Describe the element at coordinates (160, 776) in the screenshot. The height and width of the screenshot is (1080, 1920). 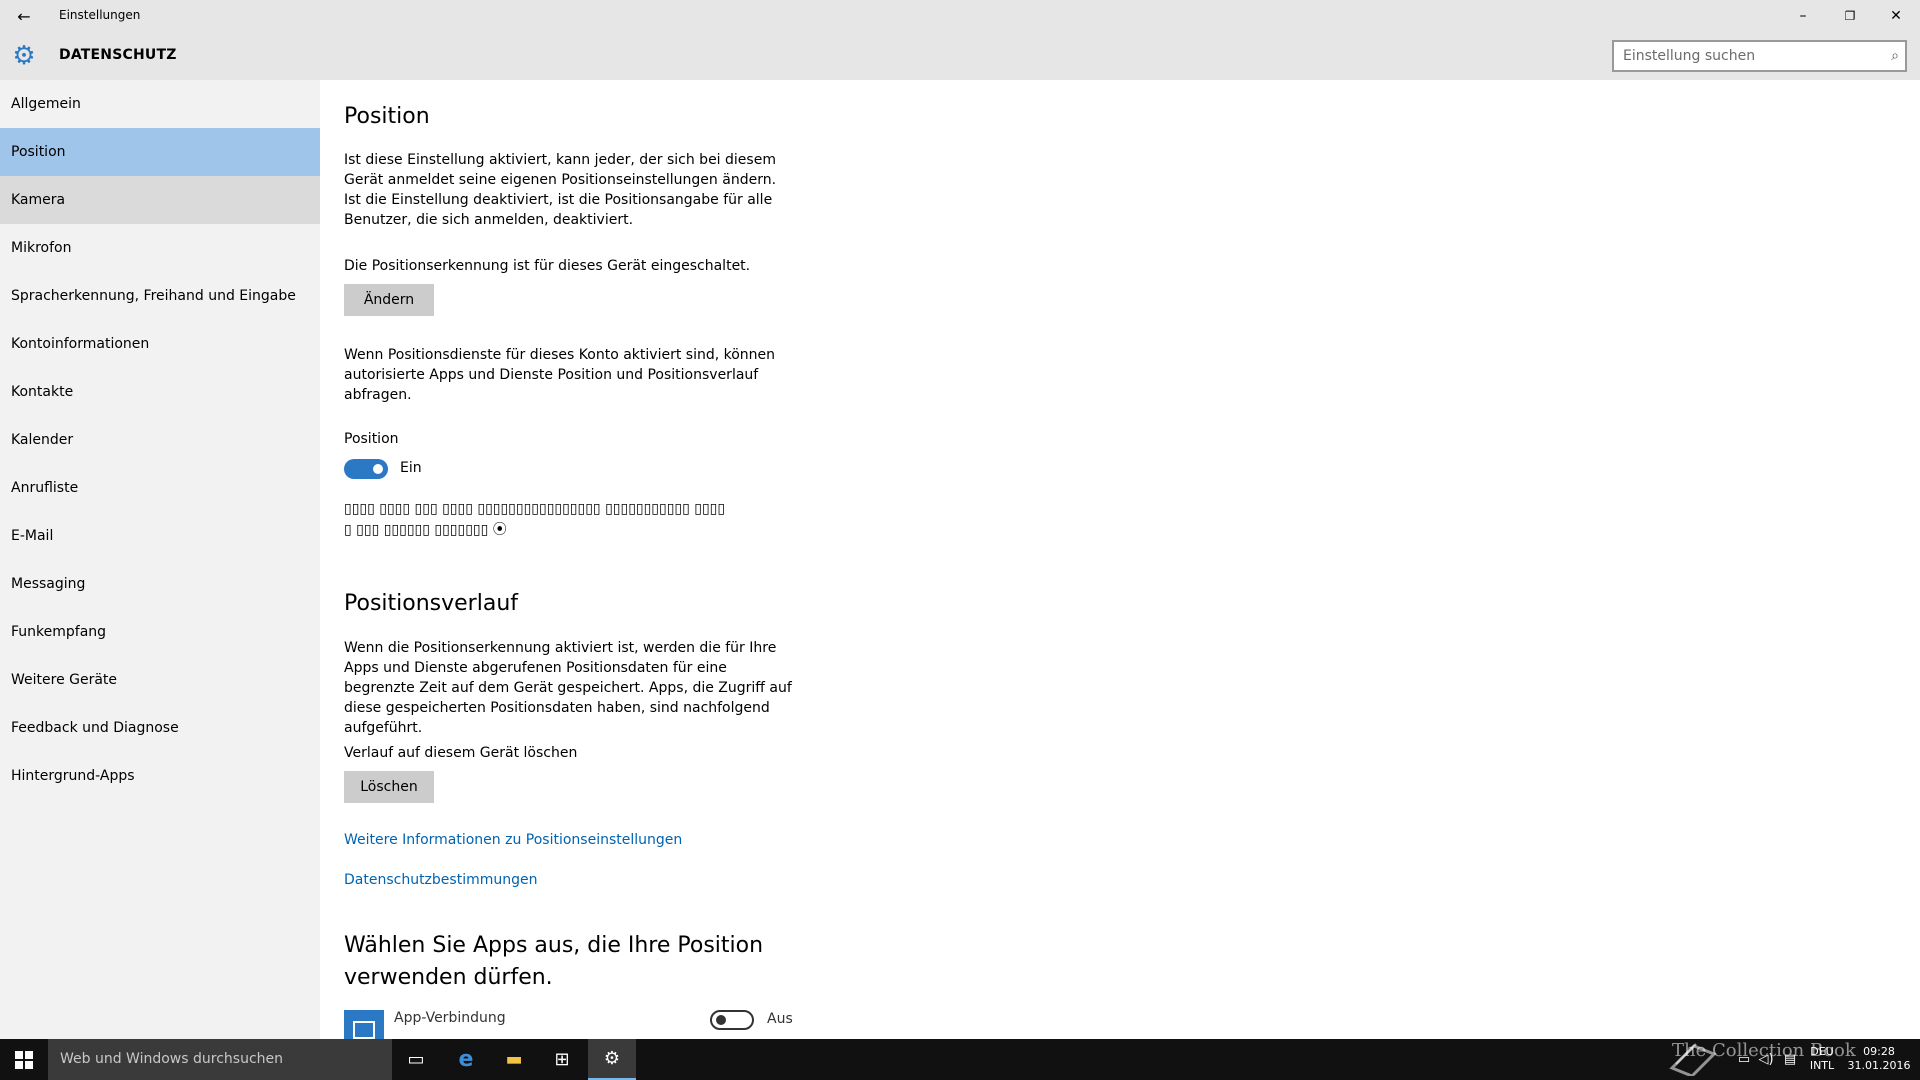
I see `sidebar-item-hintergrund-apps: Hintergrund-Apps` at that location.